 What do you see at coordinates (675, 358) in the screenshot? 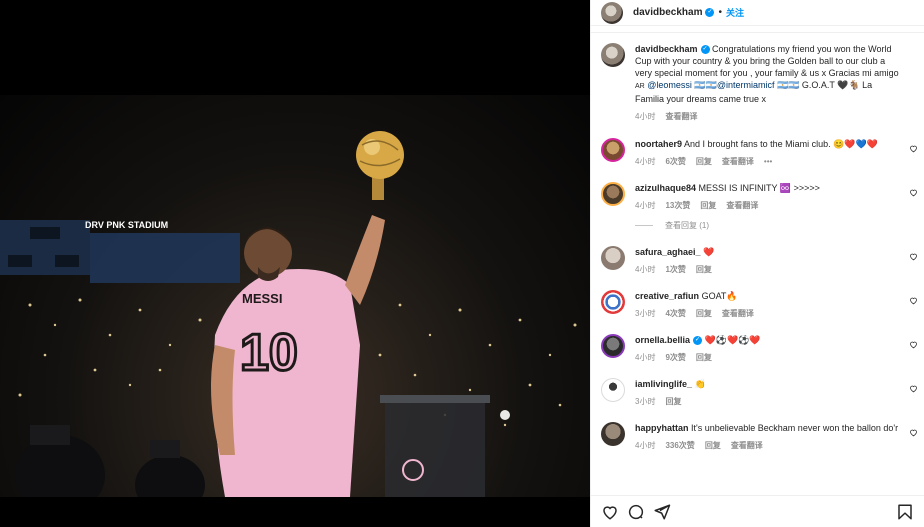
I see `comment-likes: 9次赞` at bounding box center [675, 358].